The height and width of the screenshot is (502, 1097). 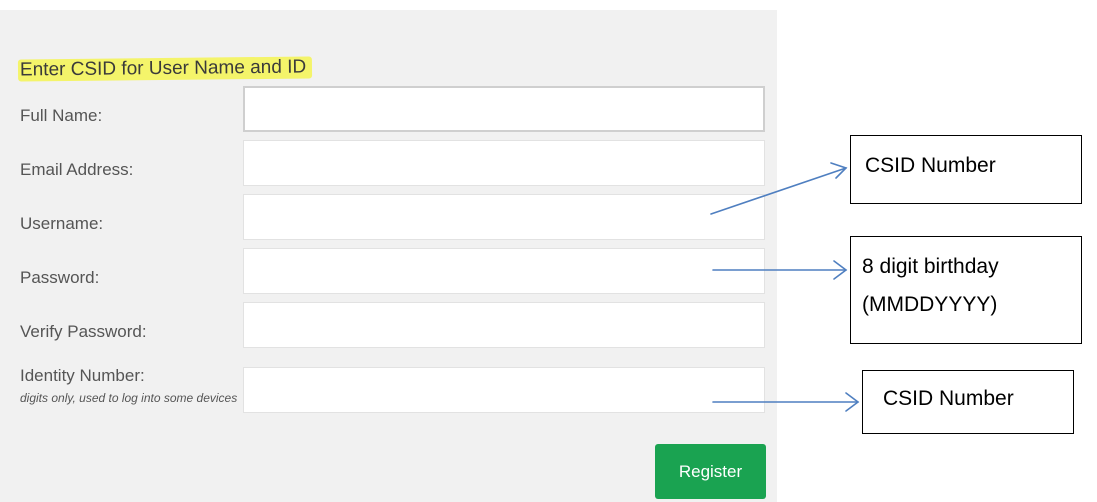 What do you see at coordinates (785, 287) in the screenshot?
I see `annotation-arrows` at bounding box center [785, 287].